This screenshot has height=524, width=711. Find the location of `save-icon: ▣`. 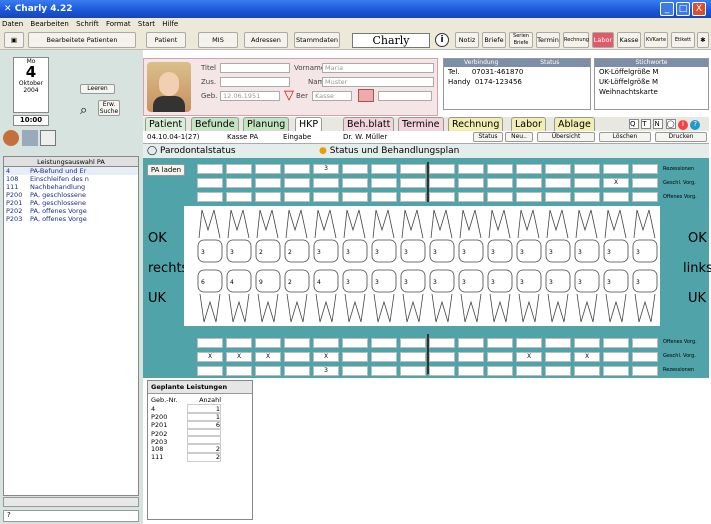

save-icon: ▣ is located at coordinates (14, 40).